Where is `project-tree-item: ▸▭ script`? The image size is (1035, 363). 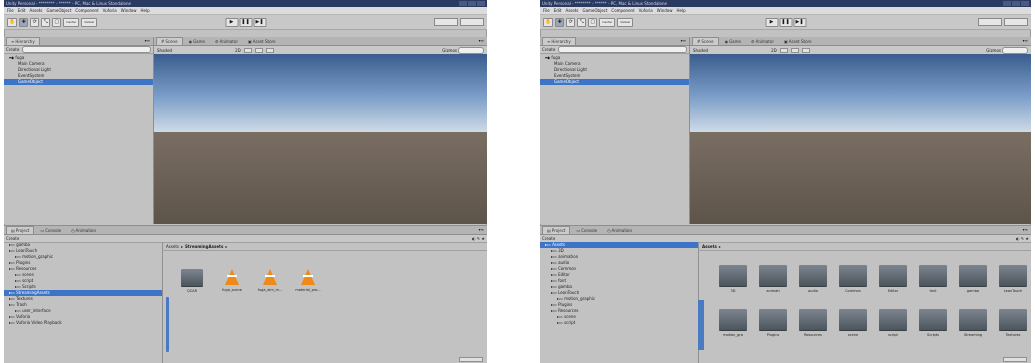 project-tree-item: ▸▭ script is located at coordinates (619, 323).